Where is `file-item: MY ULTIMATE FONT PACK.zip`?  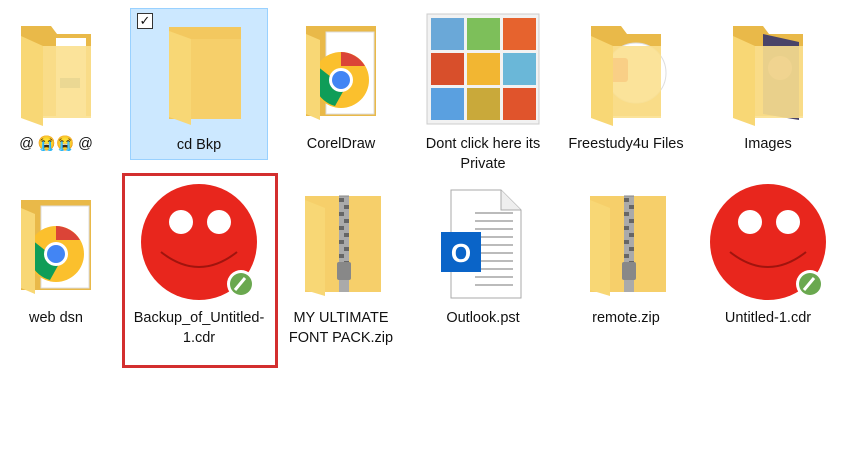
file-item: MY ULTIMATE FONT PACK.zip is located at coordinates (341, 265).